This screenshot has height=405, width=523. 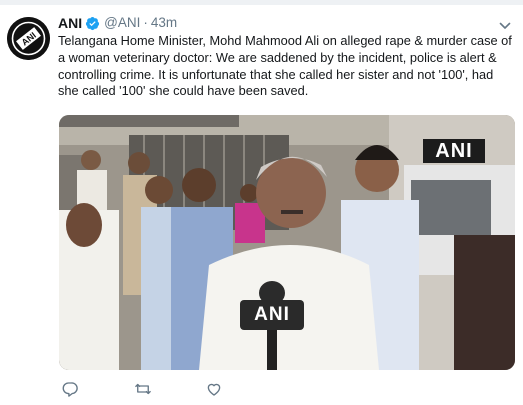 What do you see at coordinates (164, 23) in the screenshot?
I see `timestamp: 43m` at bounding box center [164, 23].